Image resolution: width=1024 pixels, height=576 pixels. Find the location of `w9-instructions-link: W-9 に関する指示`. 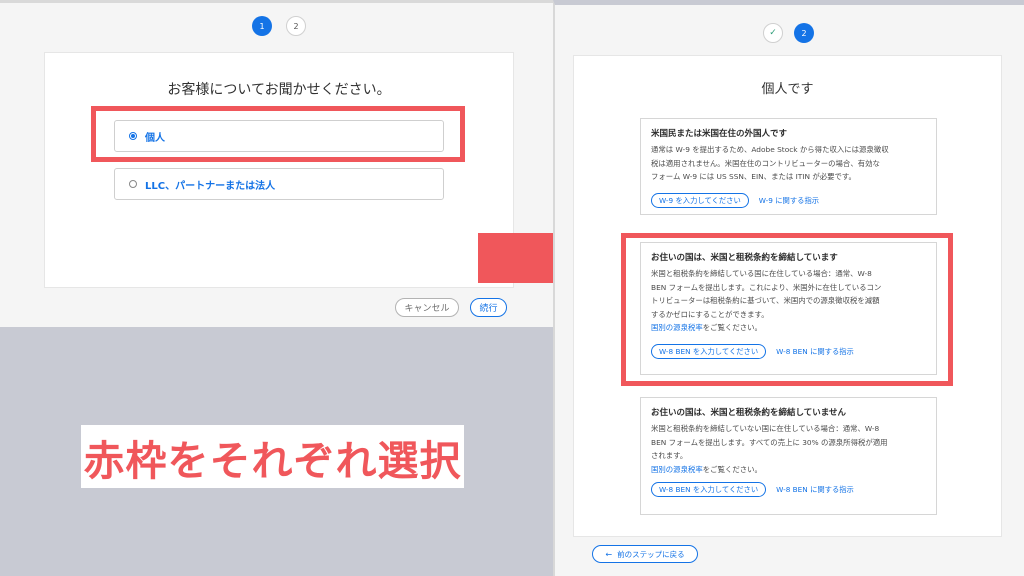

w9-instructions-link: W-9 に関する指示 is located at coordinates (789, 201).